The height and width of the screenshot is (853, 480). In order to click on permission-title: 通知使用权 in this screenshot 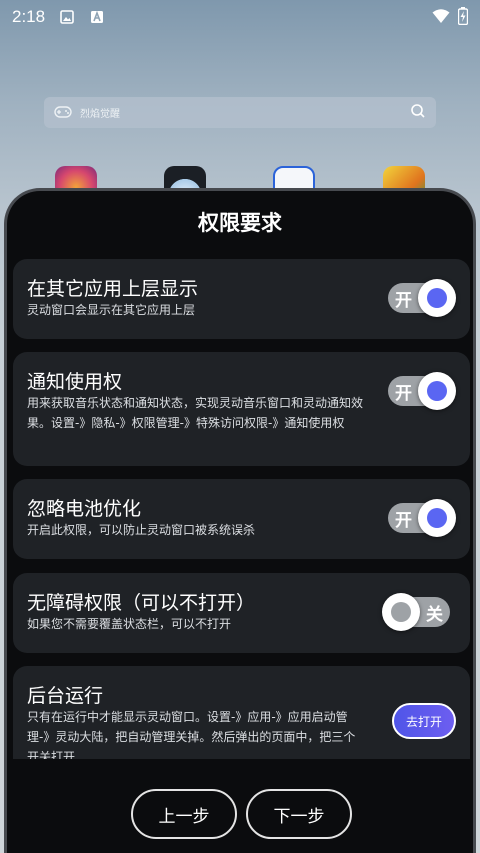, I will do `click(75, 382)`.